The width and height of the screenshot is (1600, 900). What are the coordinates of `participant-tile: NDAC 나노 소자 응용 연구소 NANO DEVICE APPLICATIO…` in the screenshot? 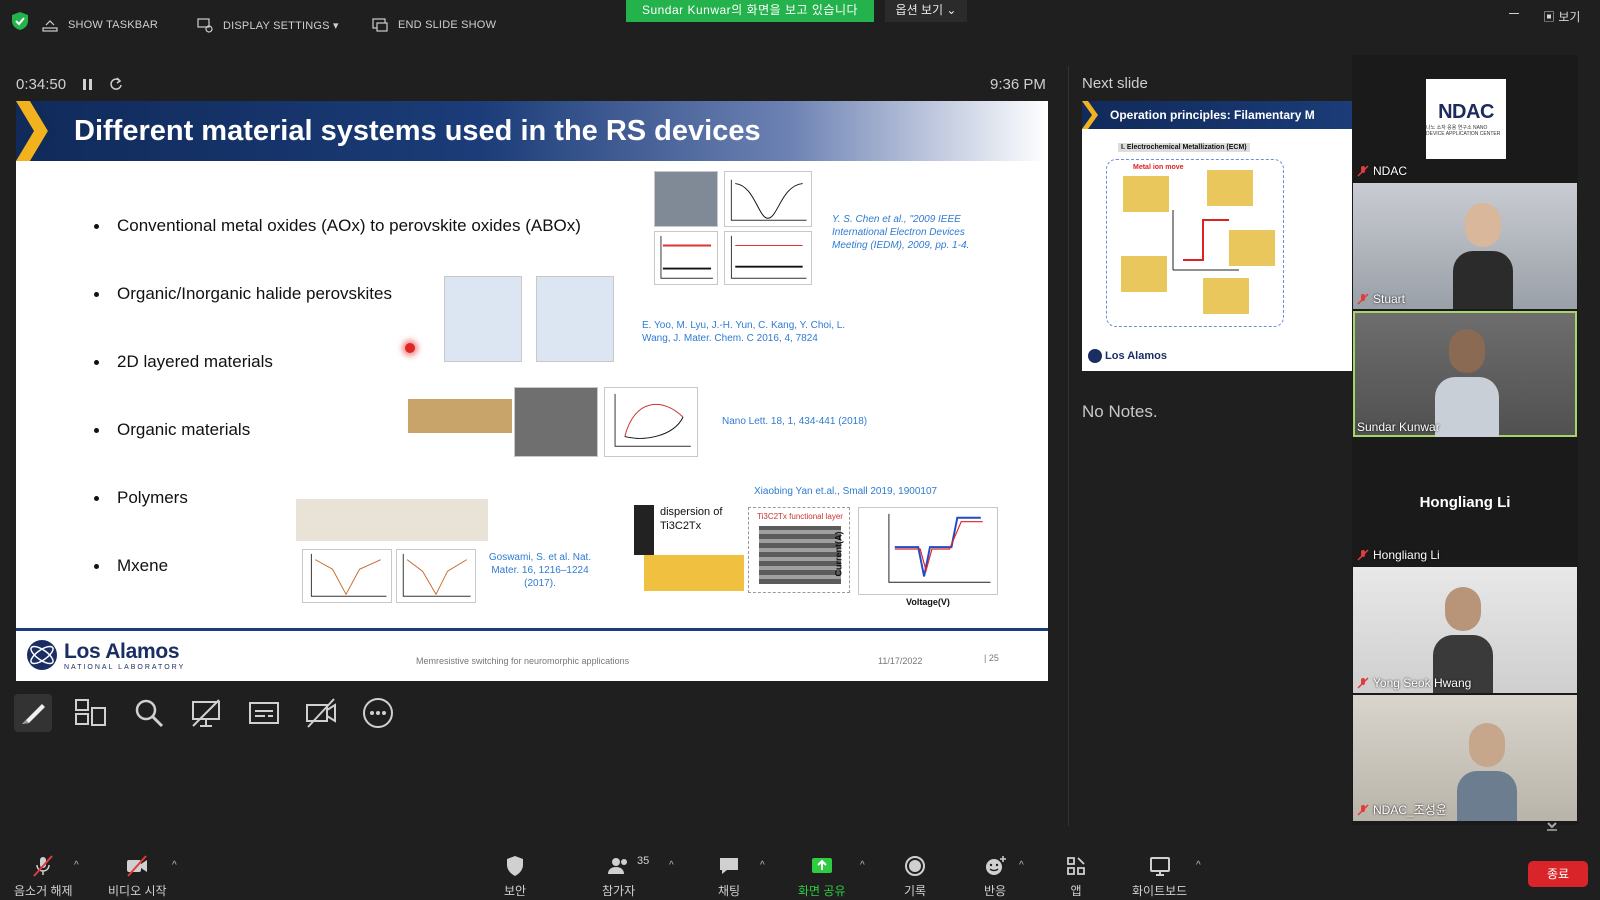 It's located at (1465, 118).